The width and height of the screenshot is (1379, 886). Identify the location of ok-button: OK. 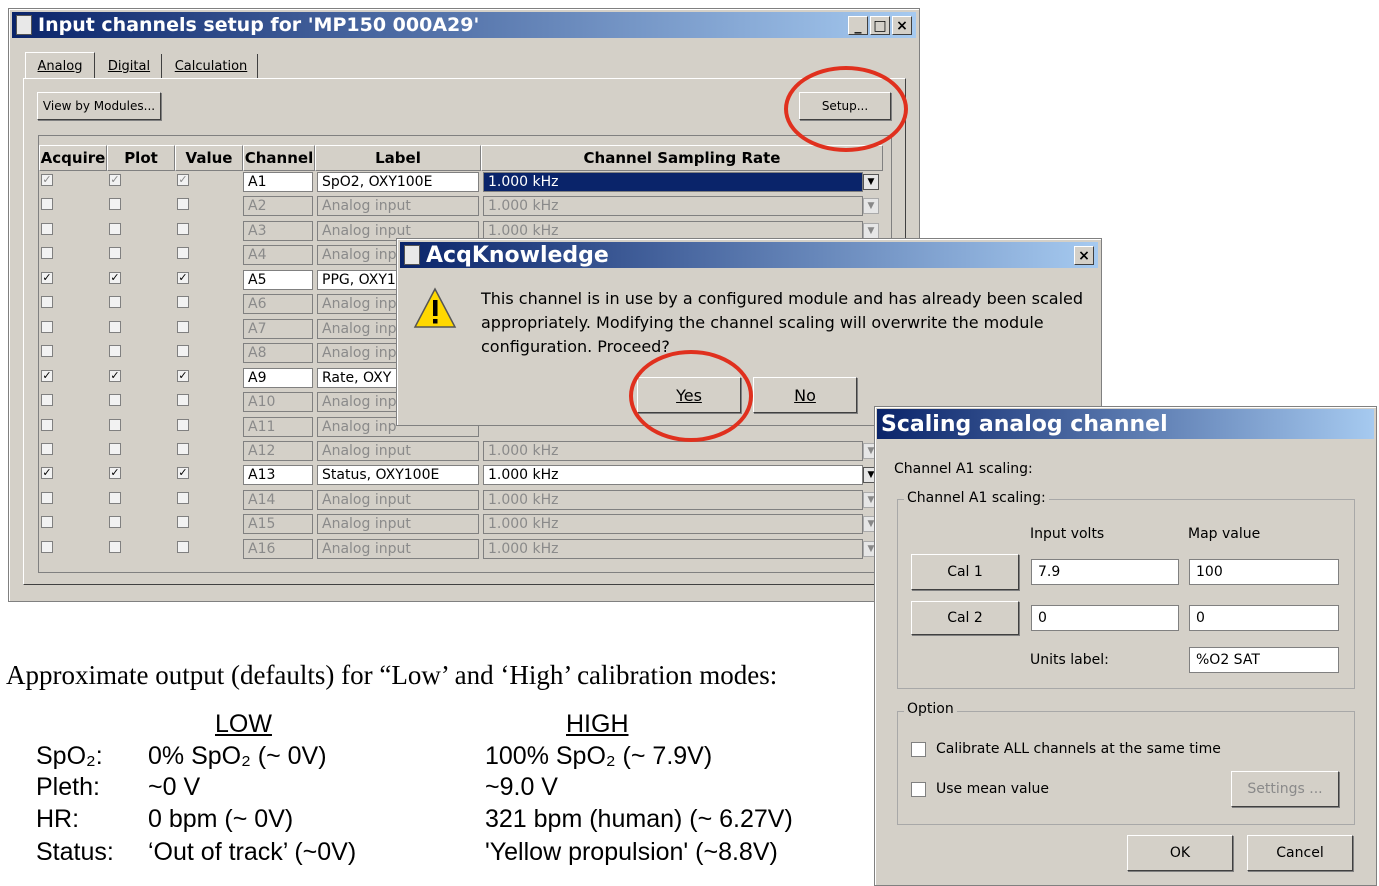
(1180, 853).